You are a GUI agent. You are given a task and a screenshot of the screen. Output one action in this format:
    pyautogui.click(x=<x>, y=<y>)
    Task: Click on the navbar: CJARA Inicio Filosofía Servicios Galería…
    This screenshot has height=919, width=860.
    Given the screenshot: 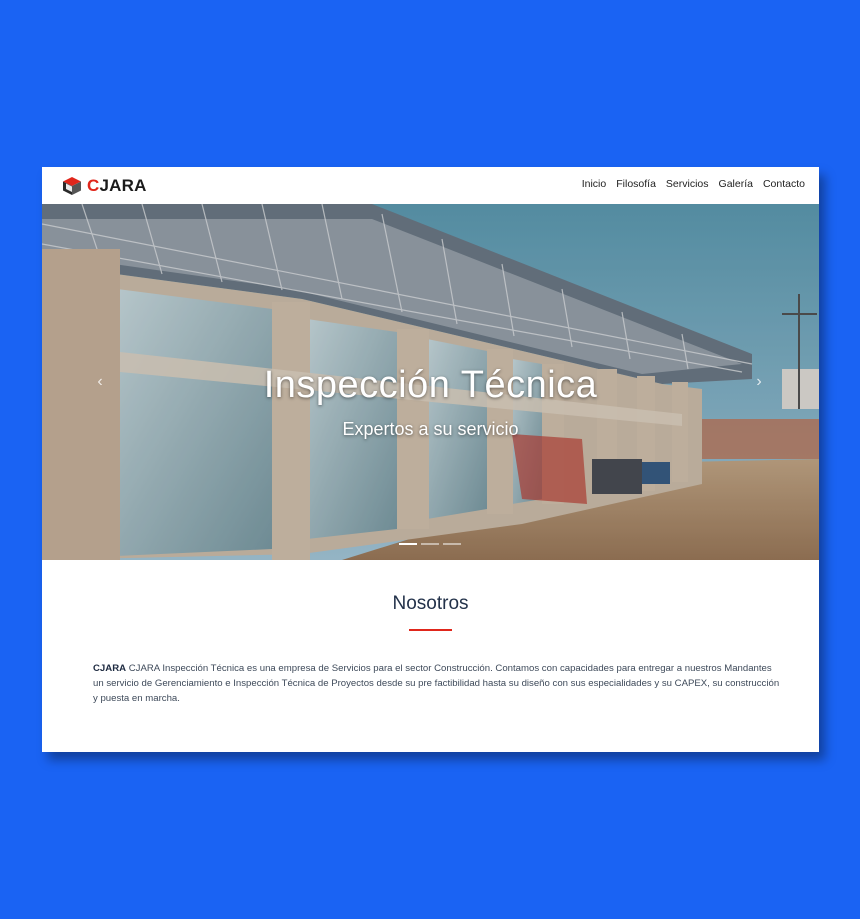 What is the action you would take?
    pyautogui.click(x=430, y=185)
    